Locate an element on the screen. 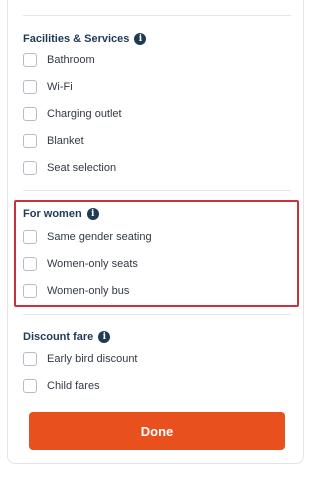 The height and width of the screenshot is (501, 320). filter-option-child-fares: Child fares is located at coordinates (61, 386).